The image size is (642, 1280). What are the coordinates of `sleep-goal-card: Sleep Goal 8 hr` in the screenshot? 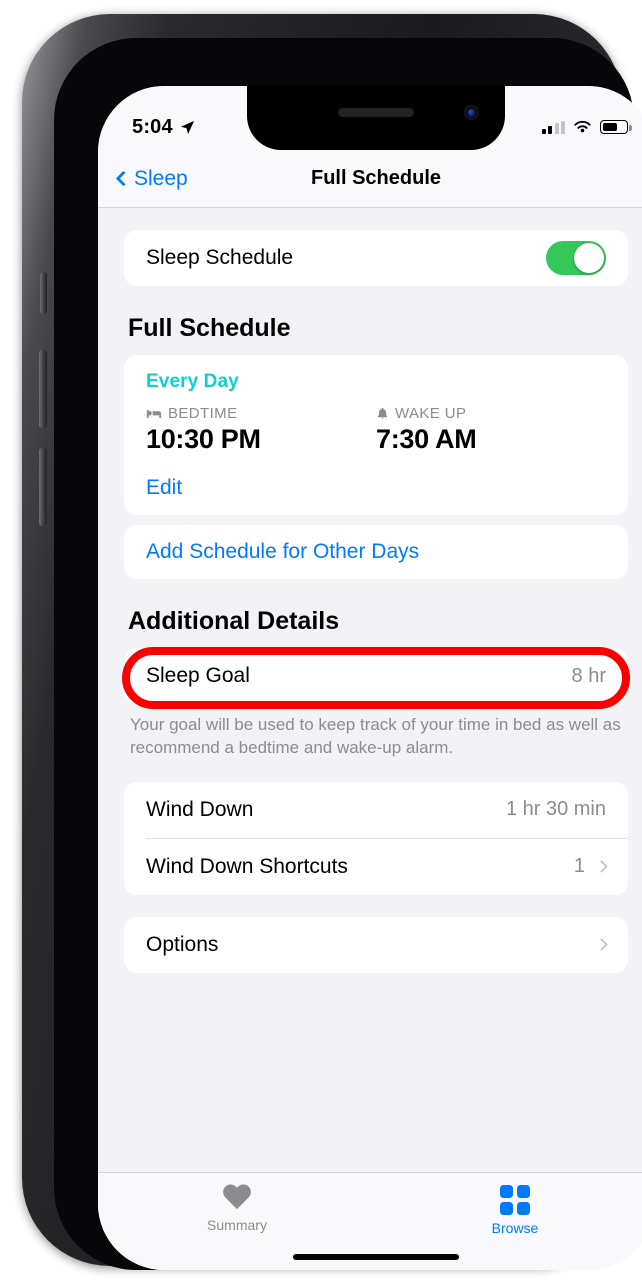 It's located at (376, 676).